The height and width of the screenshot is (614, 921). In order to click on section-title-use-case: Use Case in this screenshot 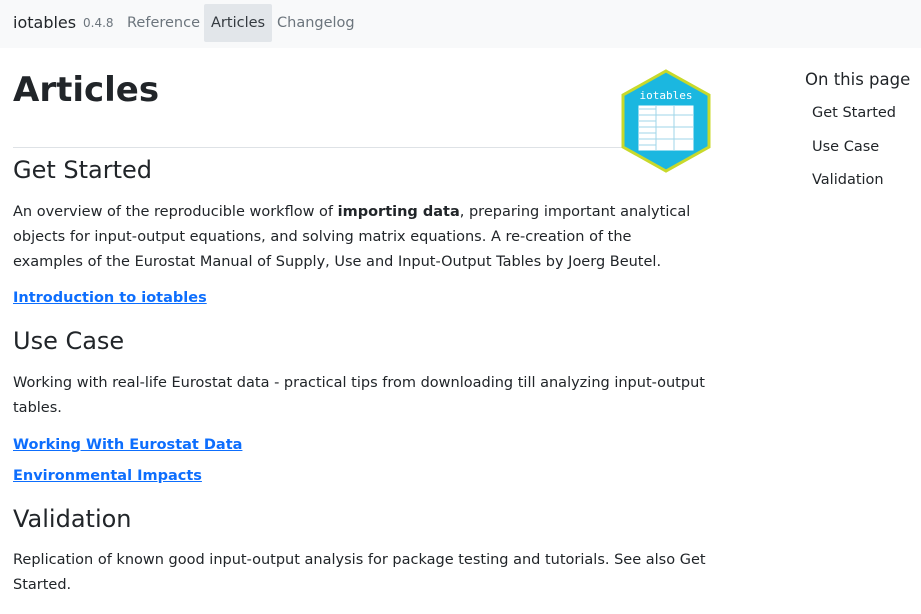, I will do `click(69, 341)`.